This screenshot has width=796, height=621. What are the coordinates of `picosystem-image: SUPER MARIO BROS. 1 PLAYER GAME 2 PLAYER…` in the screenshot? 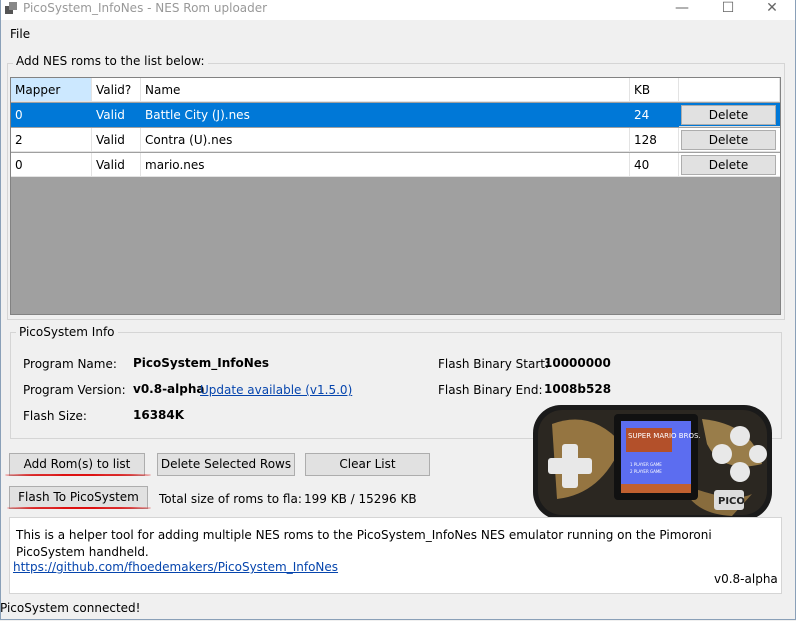 It's located at (652, 462).